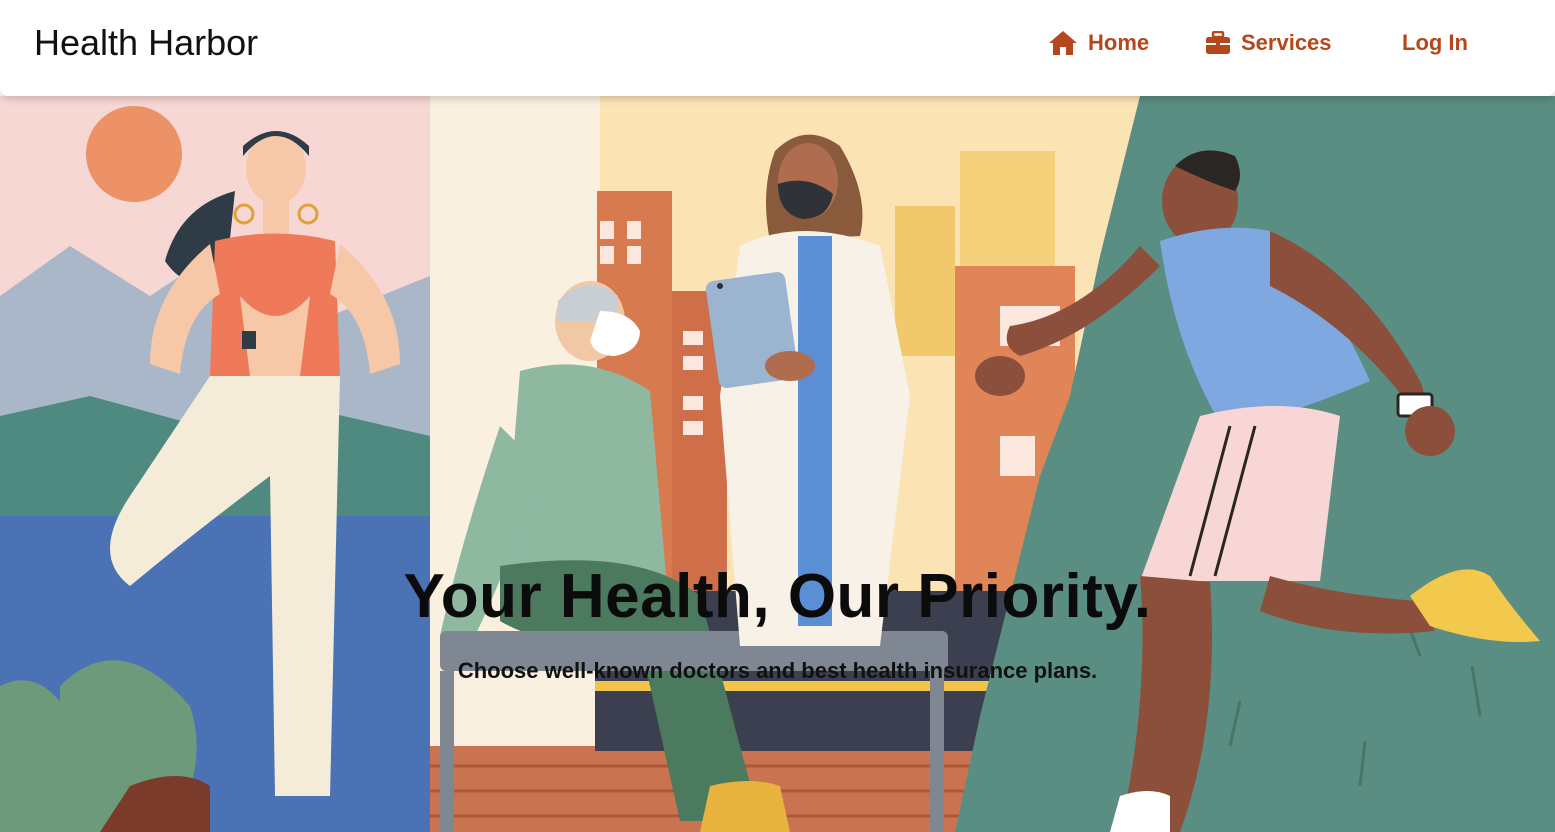 This screenshot has width=1555, height=832. What do you see at coordinates (1286, 42) in the screenshot?
I see `nav-services-label: Services` at bounding box center [1286, 42].